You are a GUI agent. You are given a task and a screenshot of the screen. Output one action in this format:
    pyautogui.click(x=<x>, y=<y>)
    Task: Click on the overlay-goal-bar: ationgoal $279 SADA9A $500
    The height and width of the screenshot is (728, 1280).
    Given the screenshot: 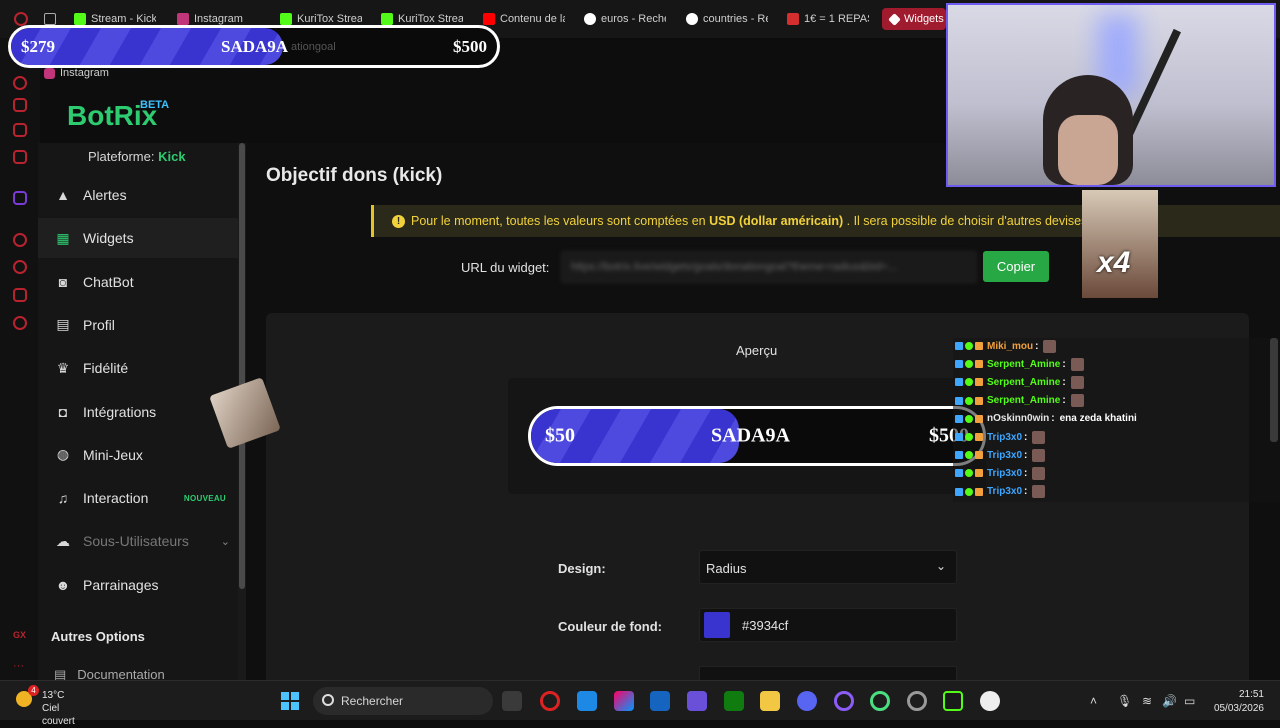 What is the action you would take?
    pyautogui.click(x=254, y=46)
    